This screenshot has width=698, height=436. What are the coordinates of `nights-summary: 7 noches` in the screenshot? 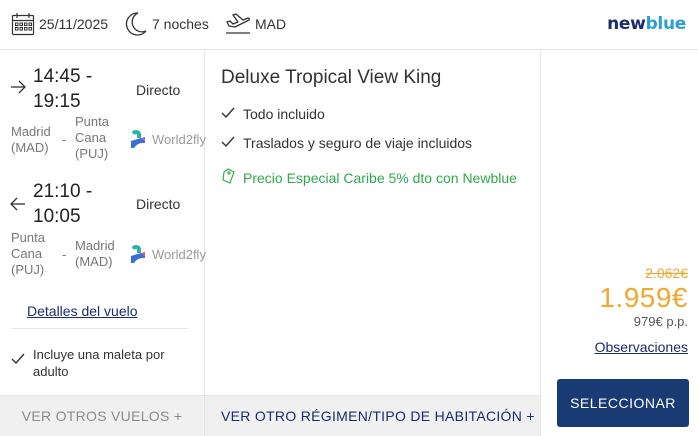 It's located at (166, 24).